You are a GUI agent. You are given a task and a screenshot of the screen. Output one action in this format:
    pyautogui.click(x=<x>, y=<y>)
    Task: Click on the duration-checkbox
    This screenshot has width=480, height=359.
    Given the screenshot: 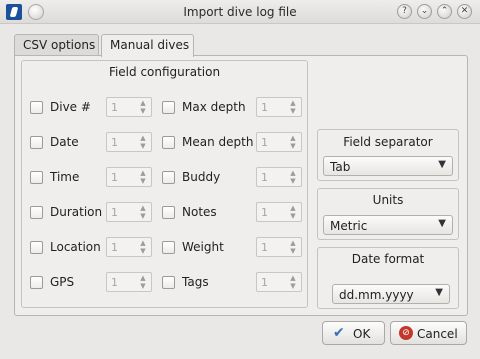 What is the action you would take?
    pyautogui.click(x=36, y=212)
    